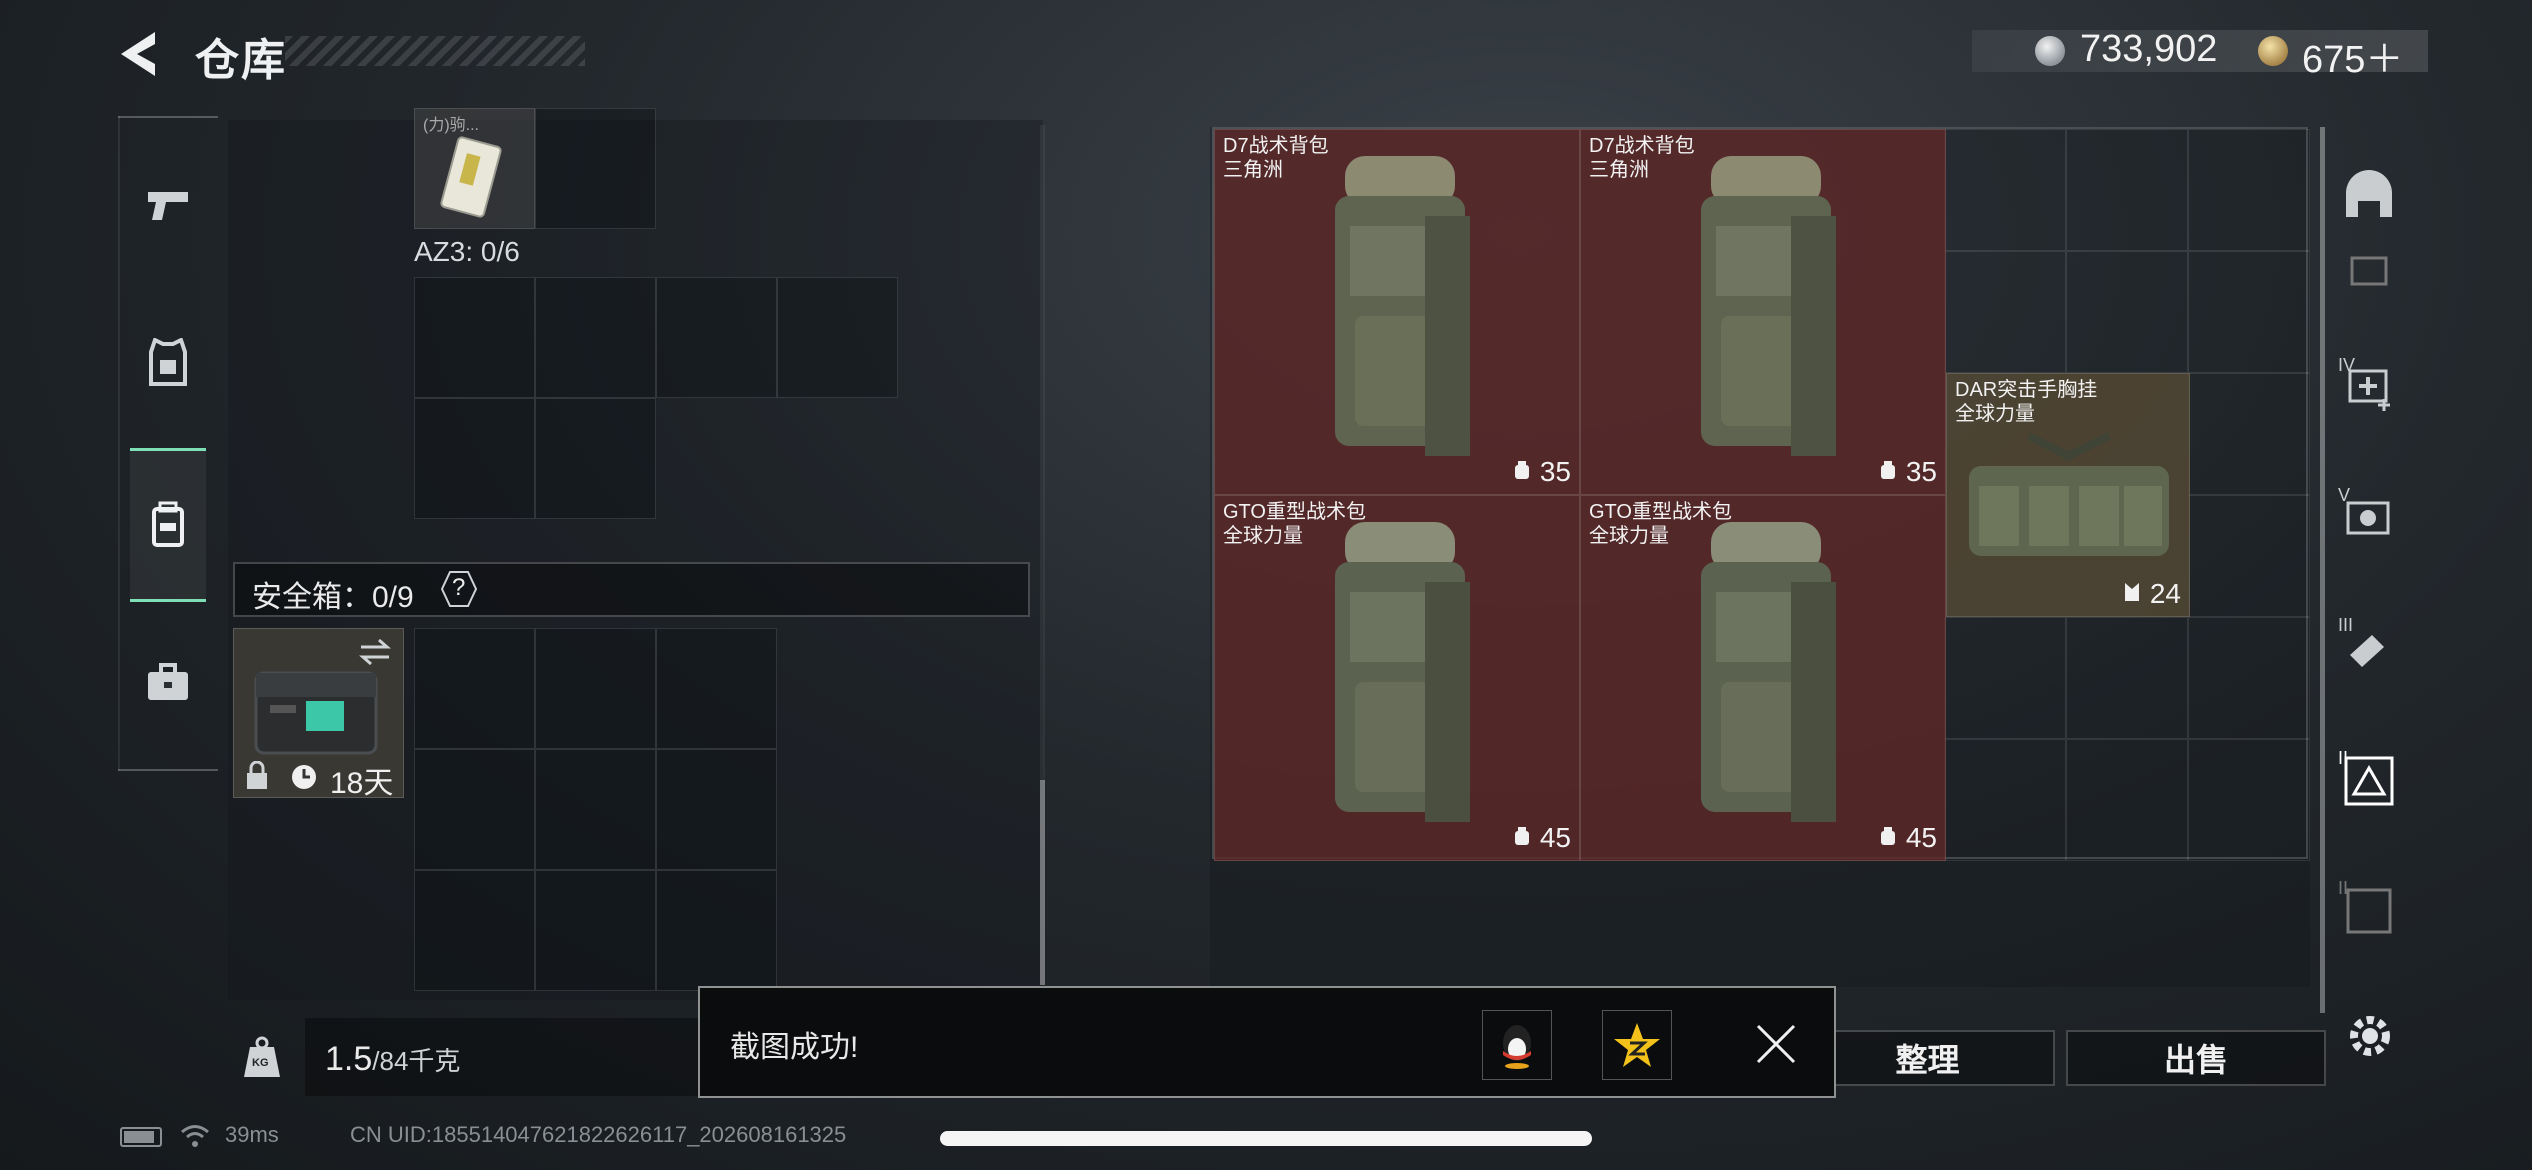  Describe the element at coordinates (467, 251) in the screenshot. I see `az-capacity-label: AZ3: 0/6` at that location.